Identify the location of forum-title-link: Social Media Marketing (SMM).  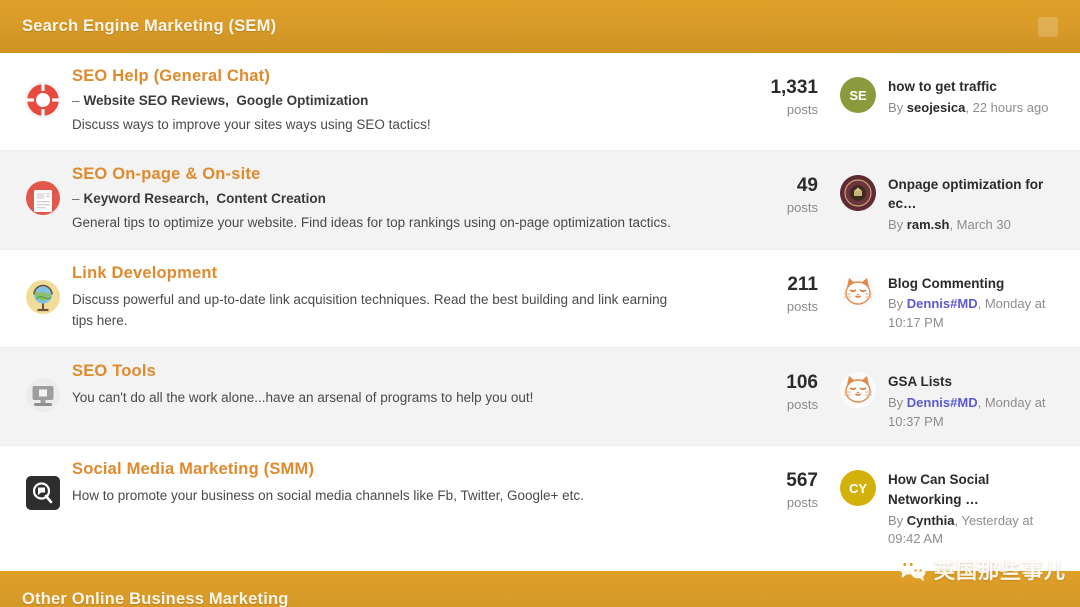
(193, 469).